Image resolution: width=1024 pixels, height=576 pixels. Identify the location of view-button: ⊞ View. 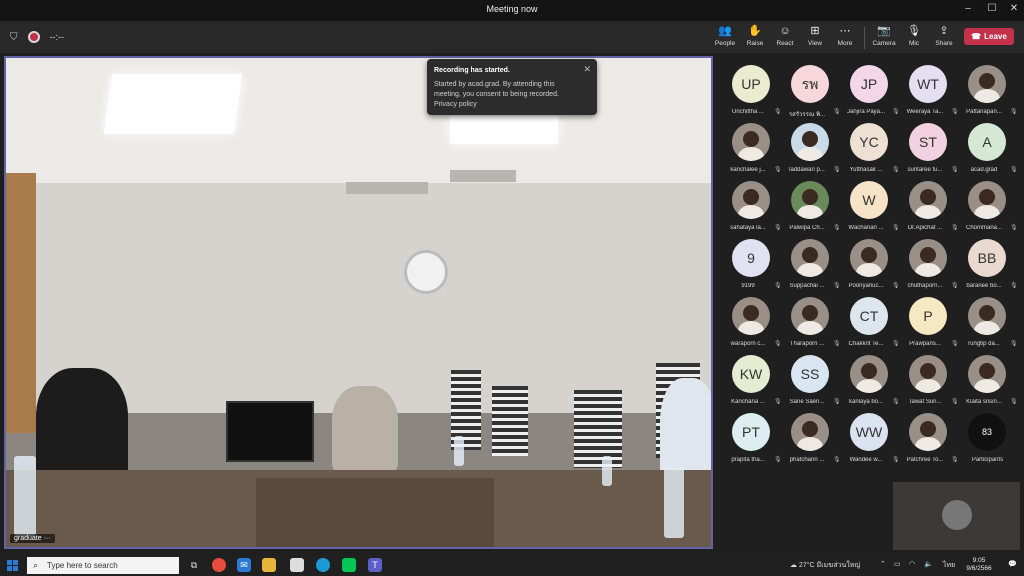
(815, 36).